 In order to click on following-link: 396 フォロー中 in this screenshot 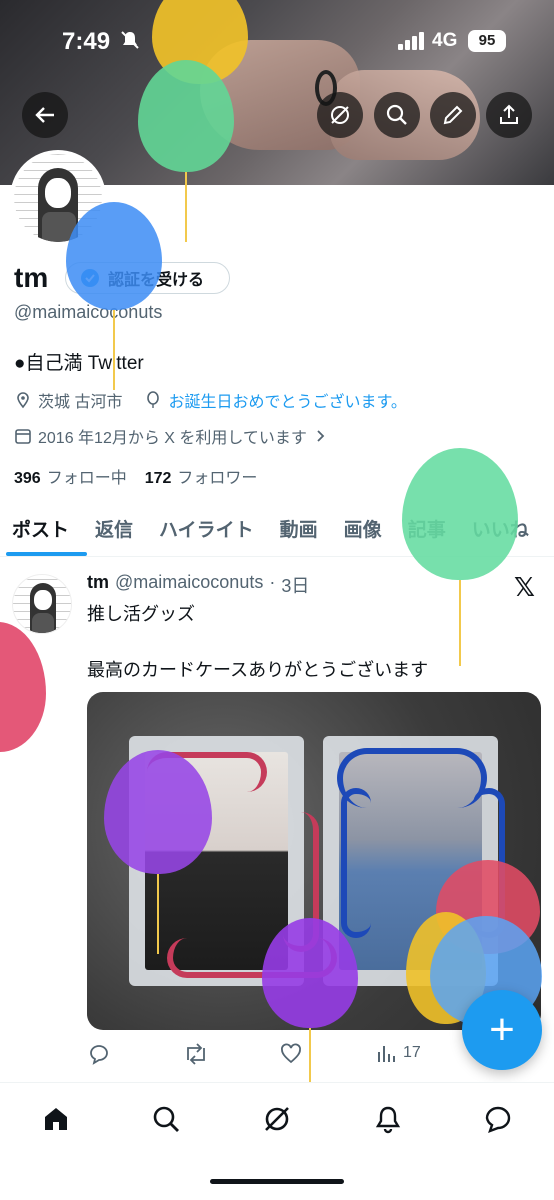, I will do `click(70, 476)`.